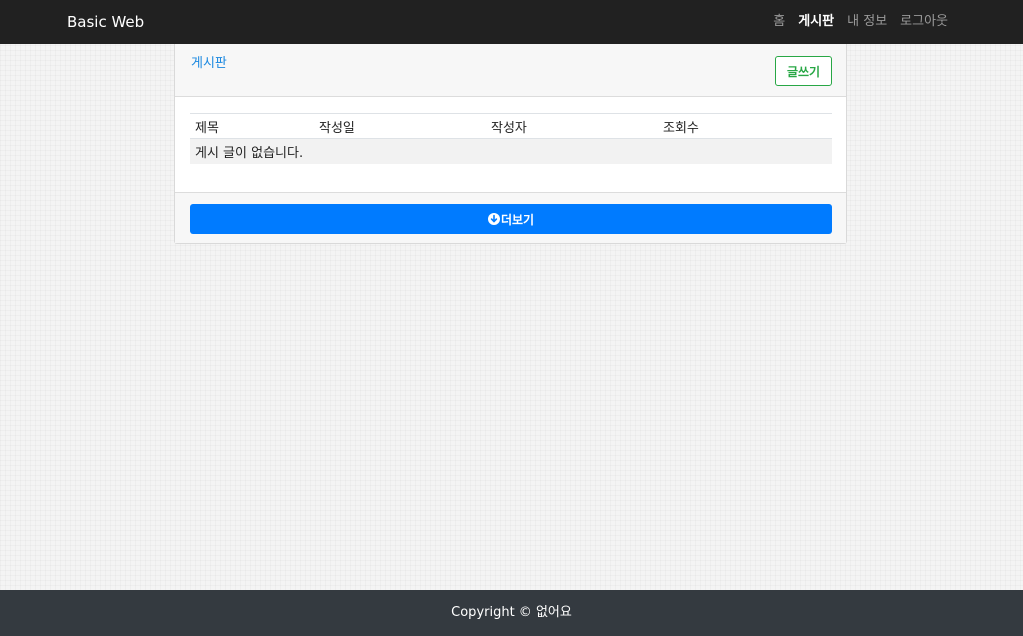 The width and height of the screenshot is (1023, 636). Describe the element at coordinates (510, 70) in the screenshot. I see `board-card-header: 게시판 글쓰기` at that location.